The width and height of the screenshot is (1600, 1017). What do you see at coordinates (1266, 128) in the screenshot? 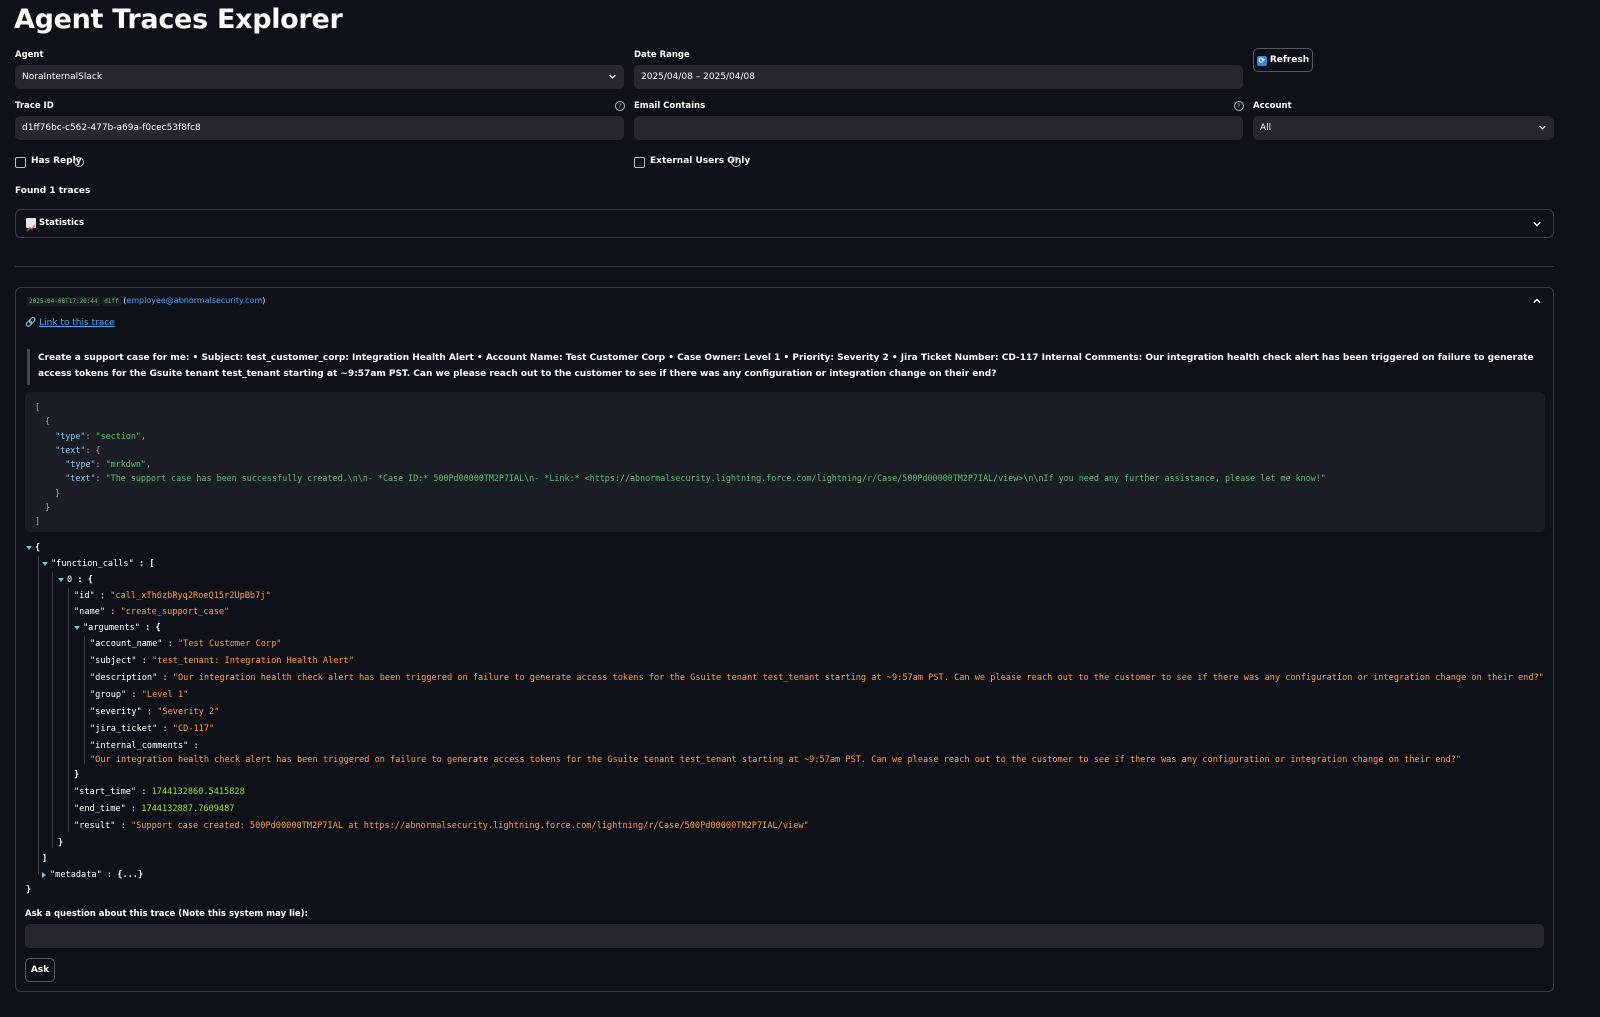
I see `account-select-value: All` at bounding box center [1266, 128].